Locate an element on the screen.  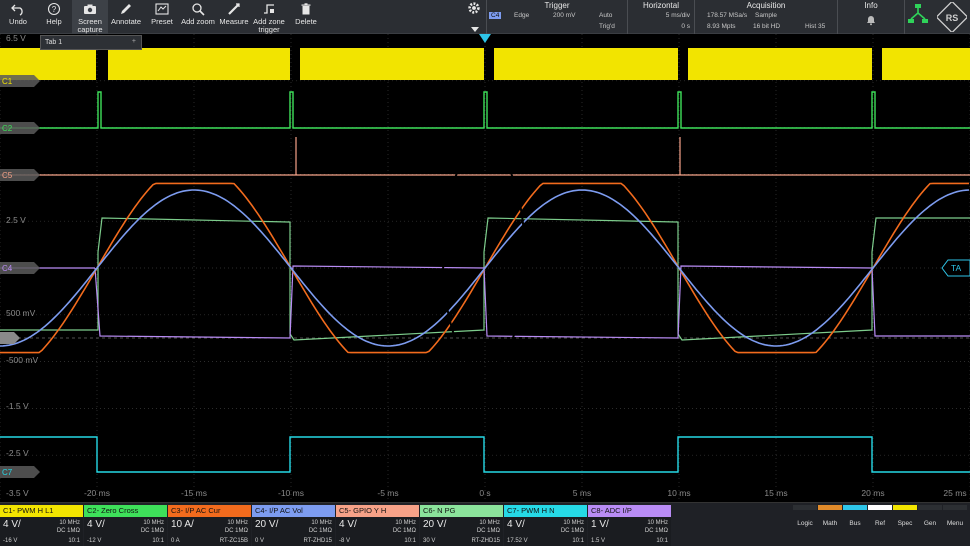
channel-offset: -8 V is located at coordinates (345, 541).